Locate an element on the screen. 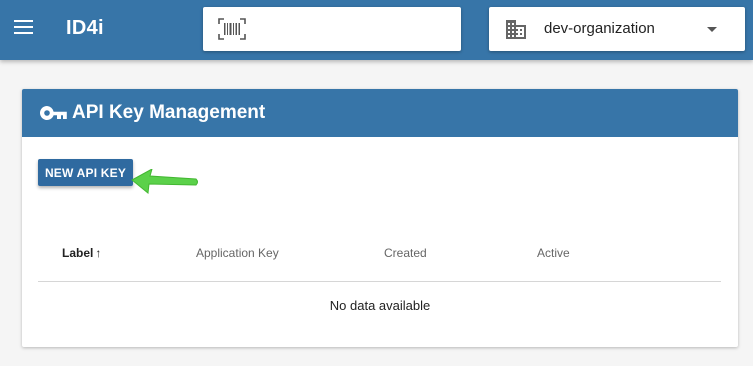  column-header-active: Active is located at coordinates (553, 253).